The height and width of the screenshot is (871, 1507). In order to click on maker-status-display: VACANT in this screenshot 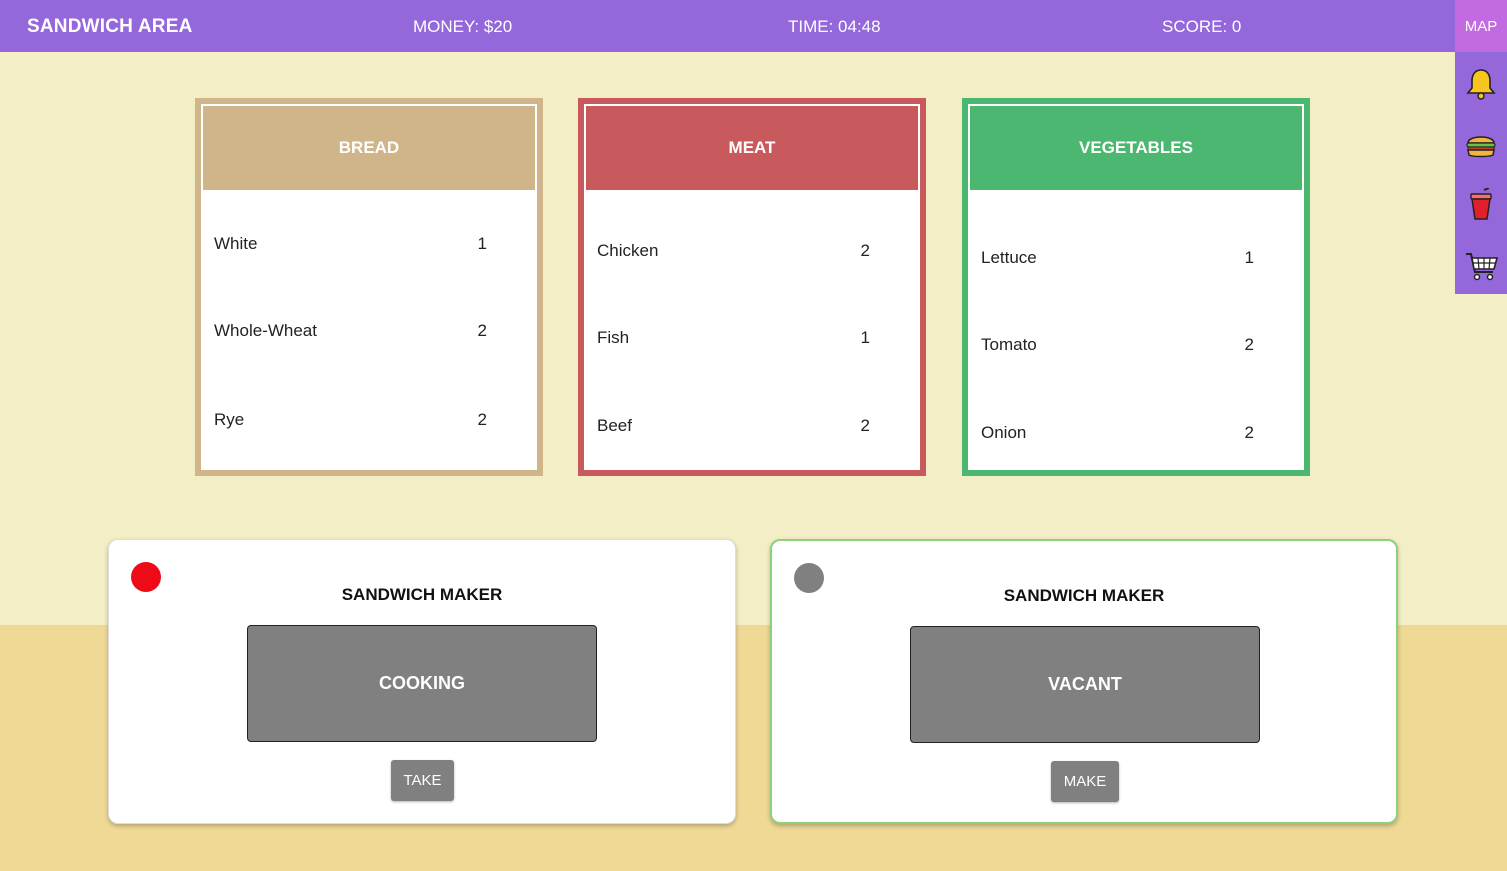, I will do `click(1085, 684)`.